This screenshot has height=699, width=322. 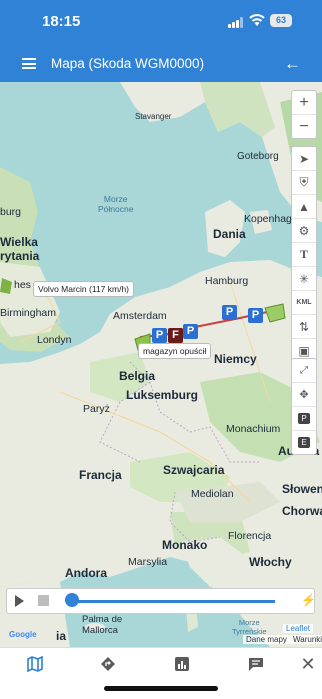 I want to click on google-logo: Google, so click(x=23, y=634).